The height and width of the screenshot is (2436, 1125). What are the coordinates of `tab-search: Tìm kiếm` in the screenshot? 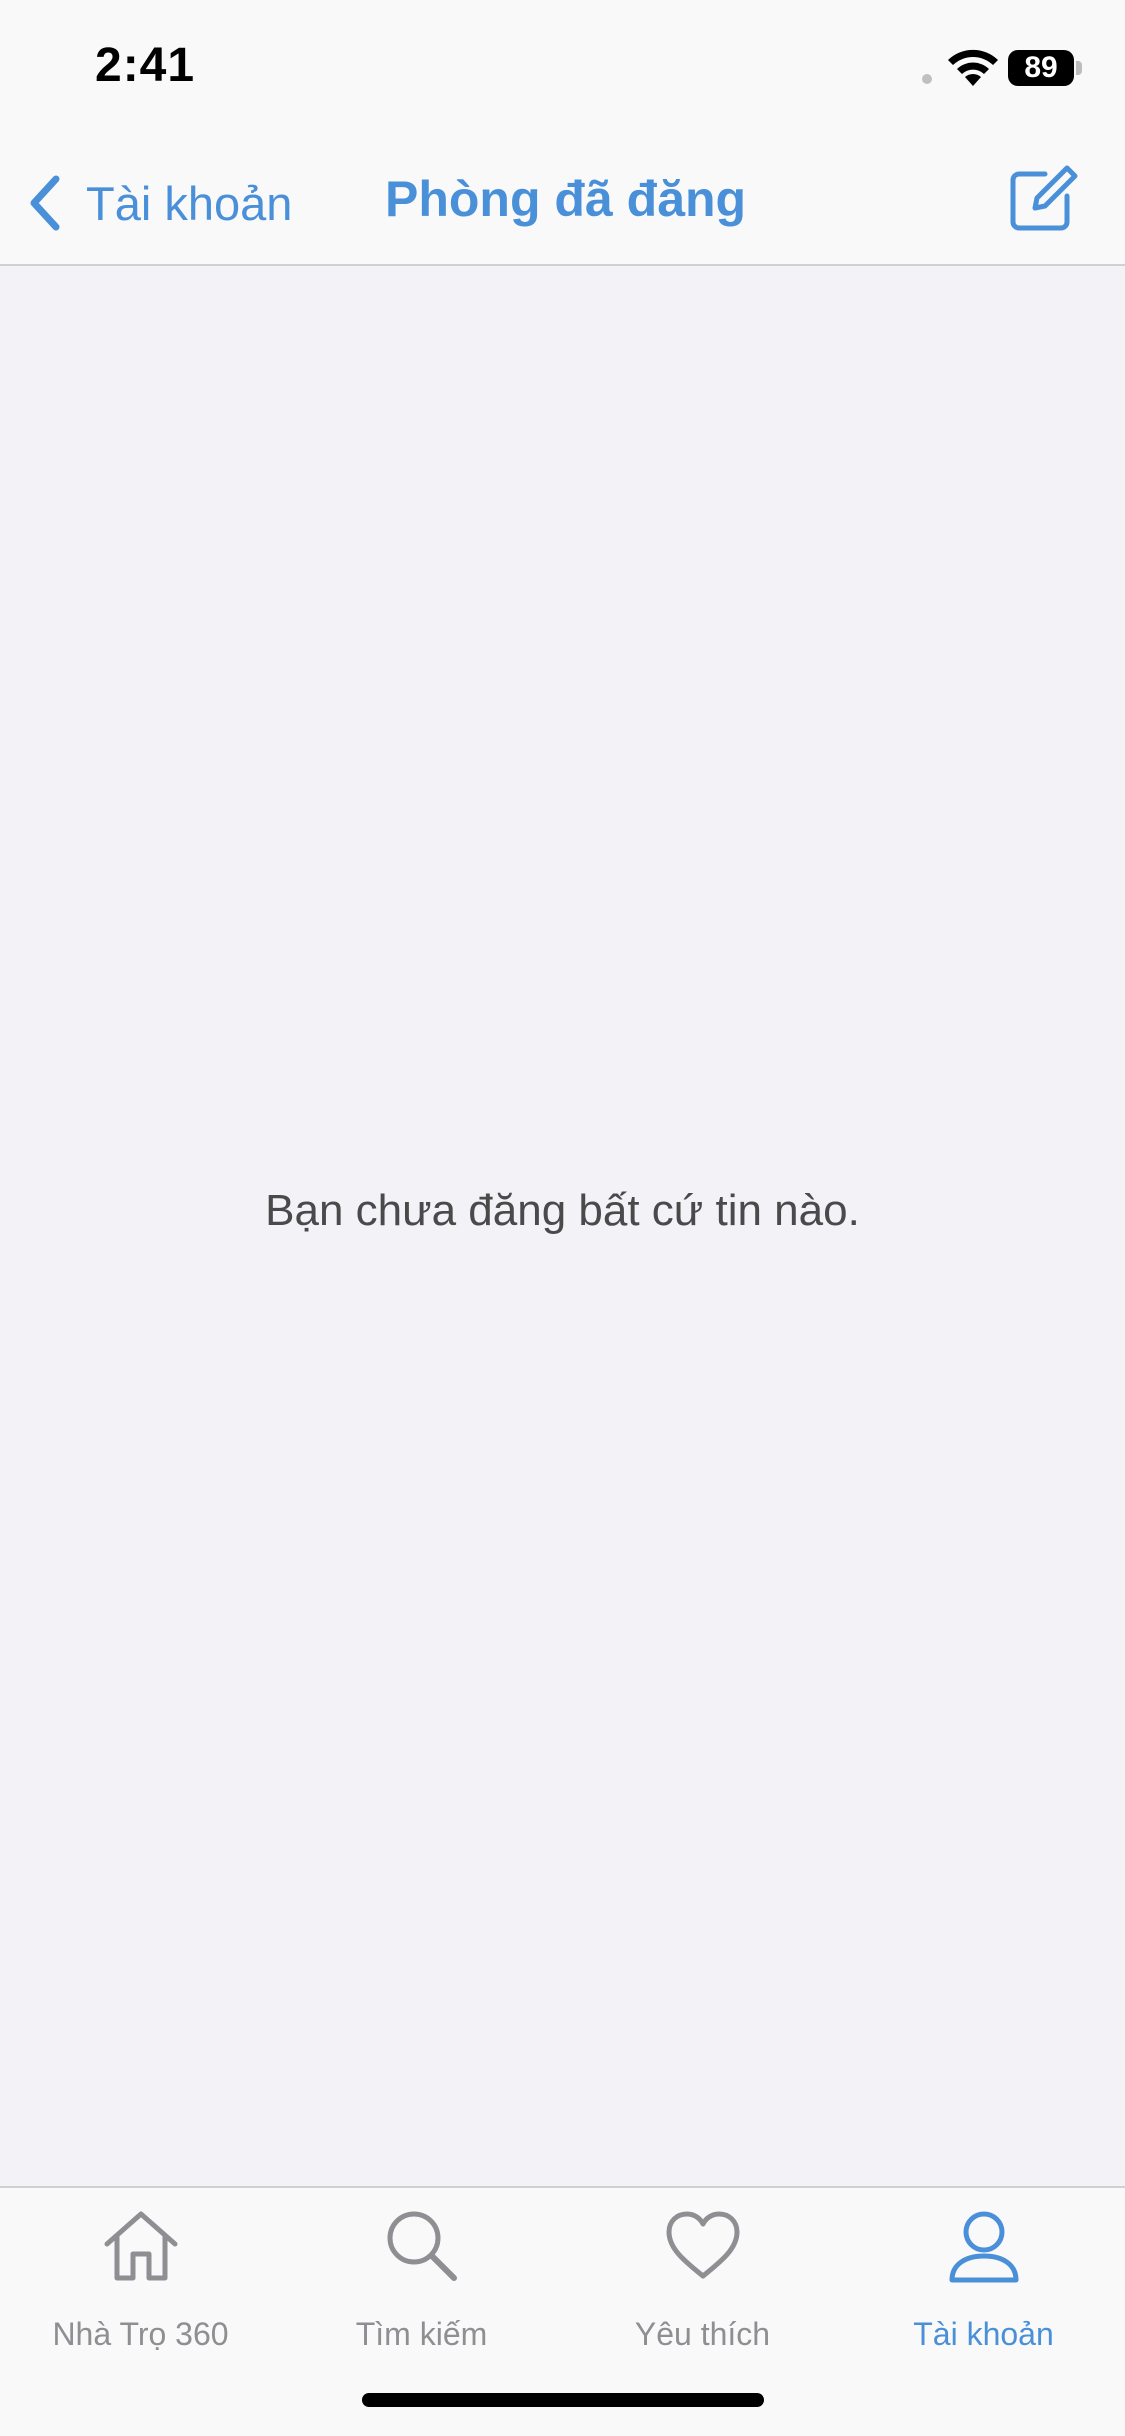 It's located at (421, 2283).